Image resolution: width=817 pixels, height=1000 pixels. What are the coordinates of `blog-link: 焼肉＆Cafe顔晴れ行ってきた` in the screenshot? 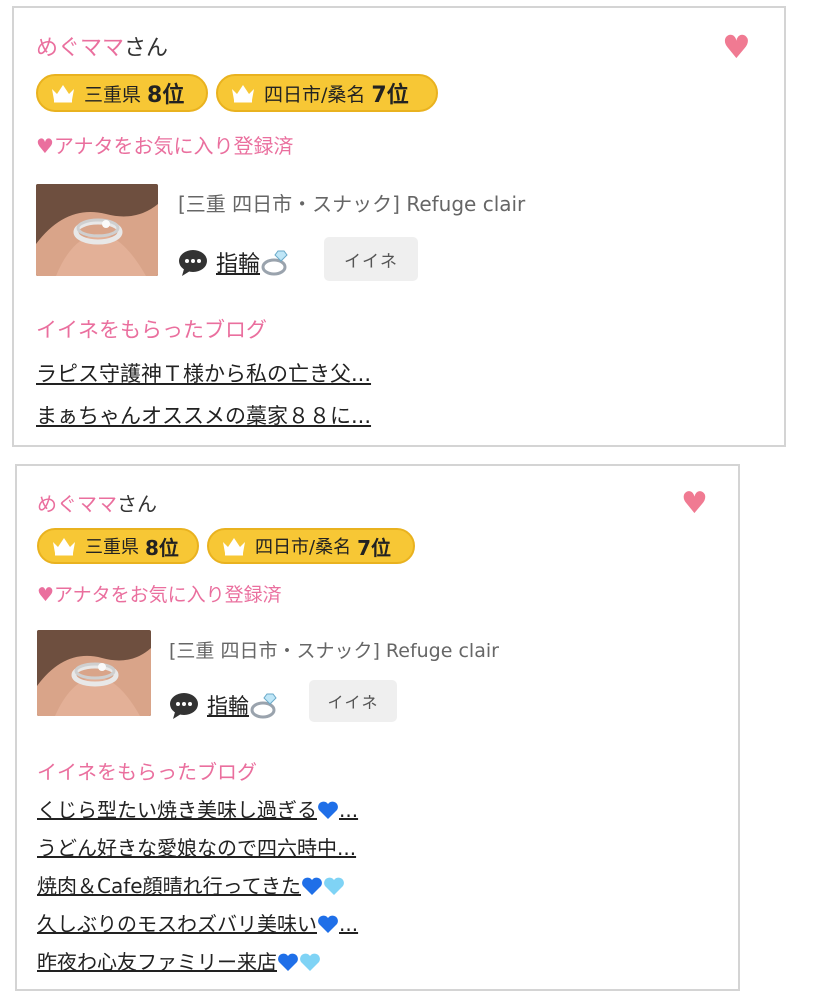 It's located at (191, 884).